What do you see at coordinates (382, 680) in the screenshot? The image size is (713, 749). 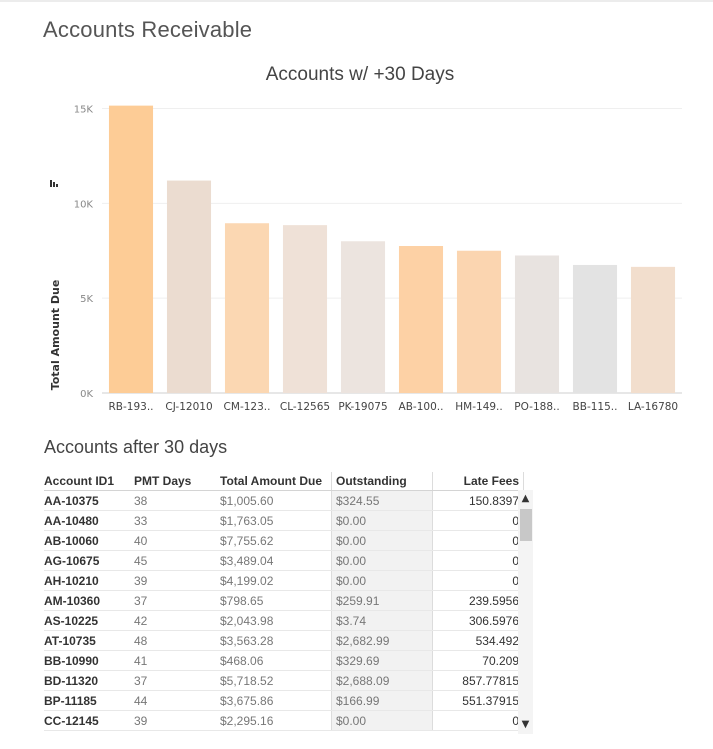 I see `outstanding-cell: $2,688.09` at bounding box center [382, 680].